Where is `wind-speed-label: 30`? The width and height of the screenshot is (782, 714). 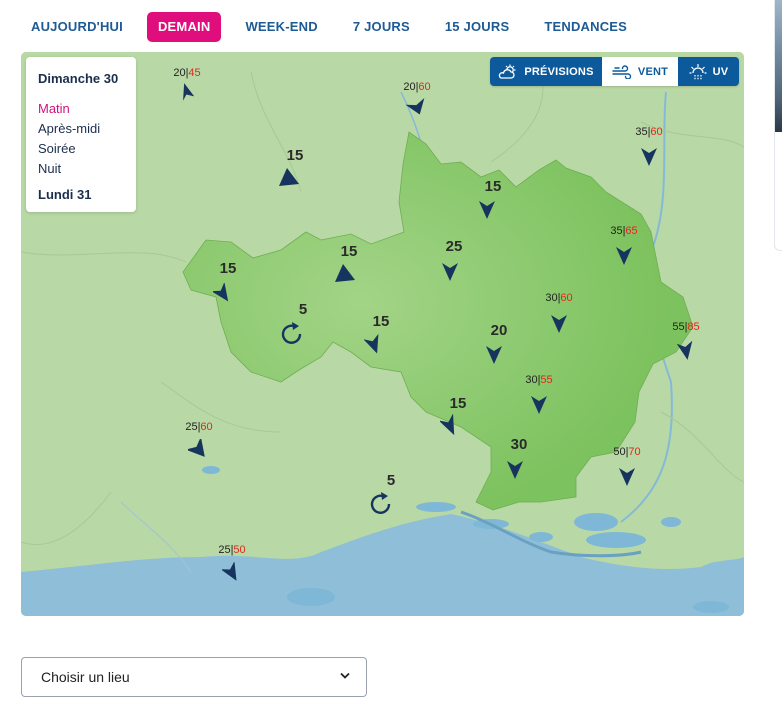
wind-speed-label: 30 is located at coordinates (519, 444).